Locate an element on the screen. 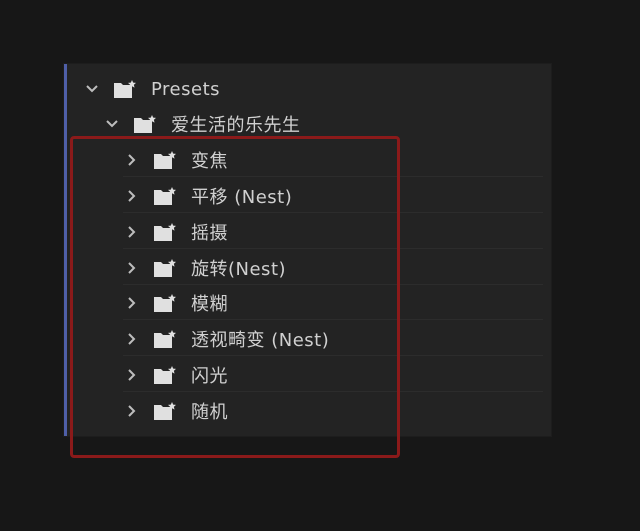  tree-item-label: 透视畸变 (Nest) is located at coordinates (260, 340).